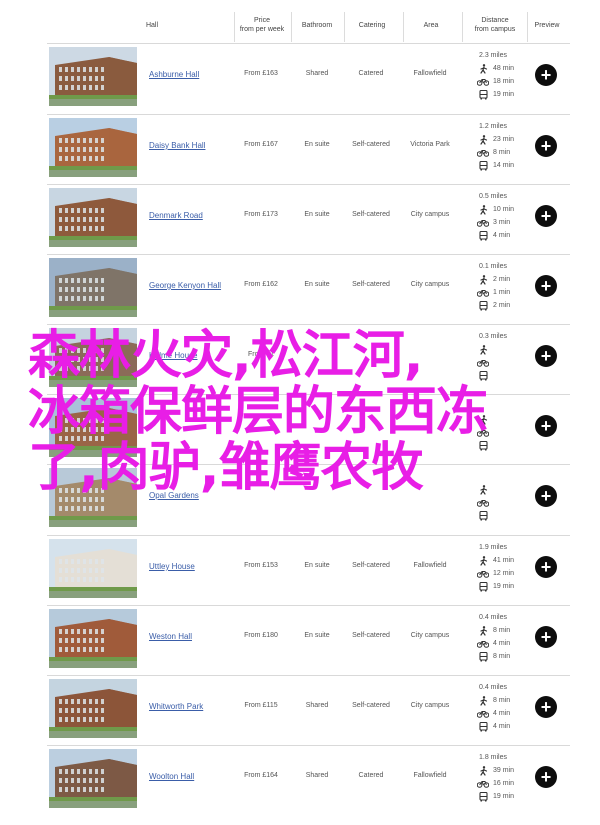 The width and height of the screenshot is (600, 825). Describe the element at coordinates (502, 222) in the screenshot. I see `bike-time: 3 min` at that location.